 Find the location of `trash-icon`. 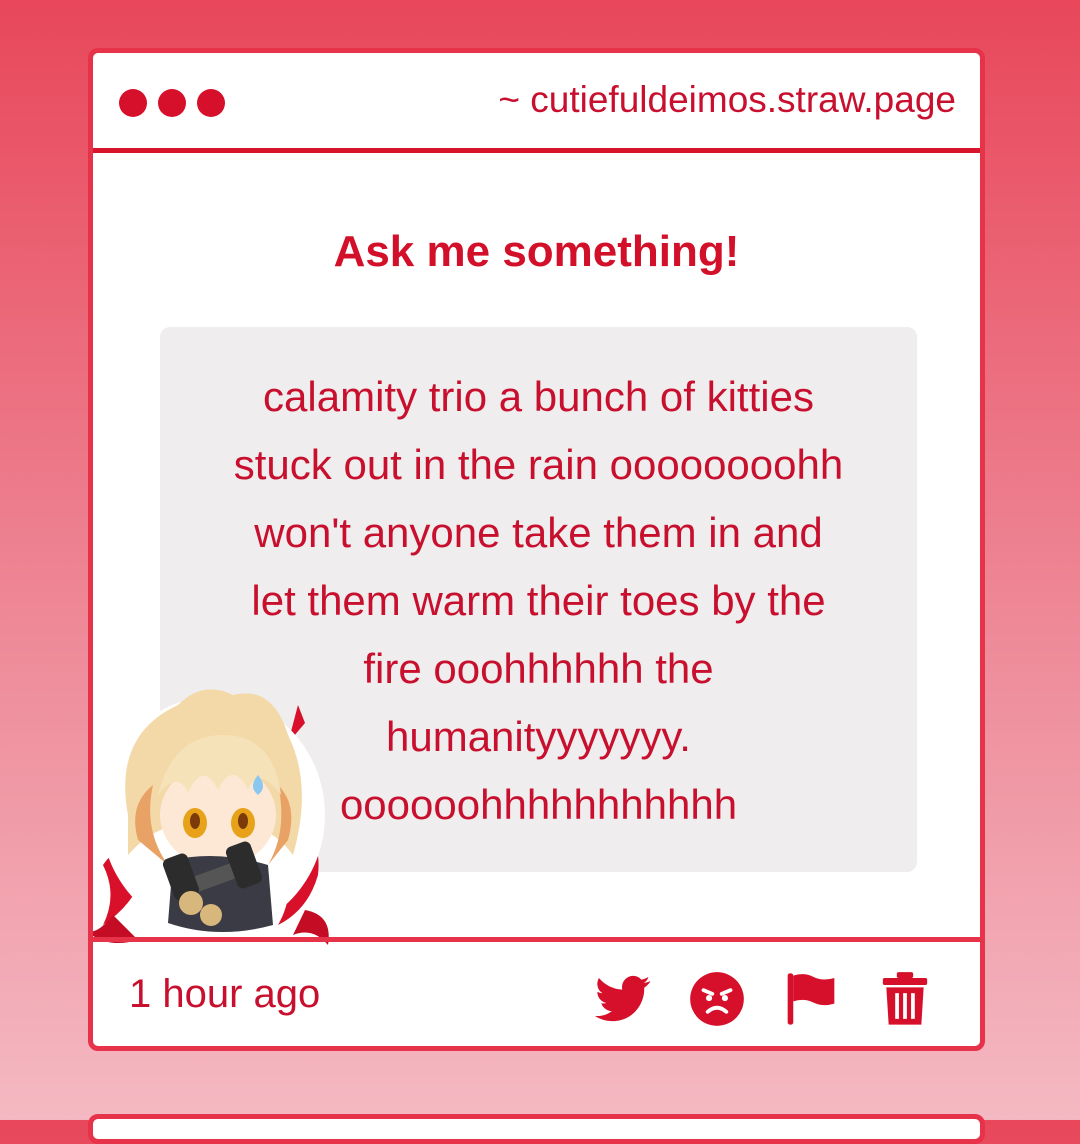

trash-icon is located at coordinates (905, 998).